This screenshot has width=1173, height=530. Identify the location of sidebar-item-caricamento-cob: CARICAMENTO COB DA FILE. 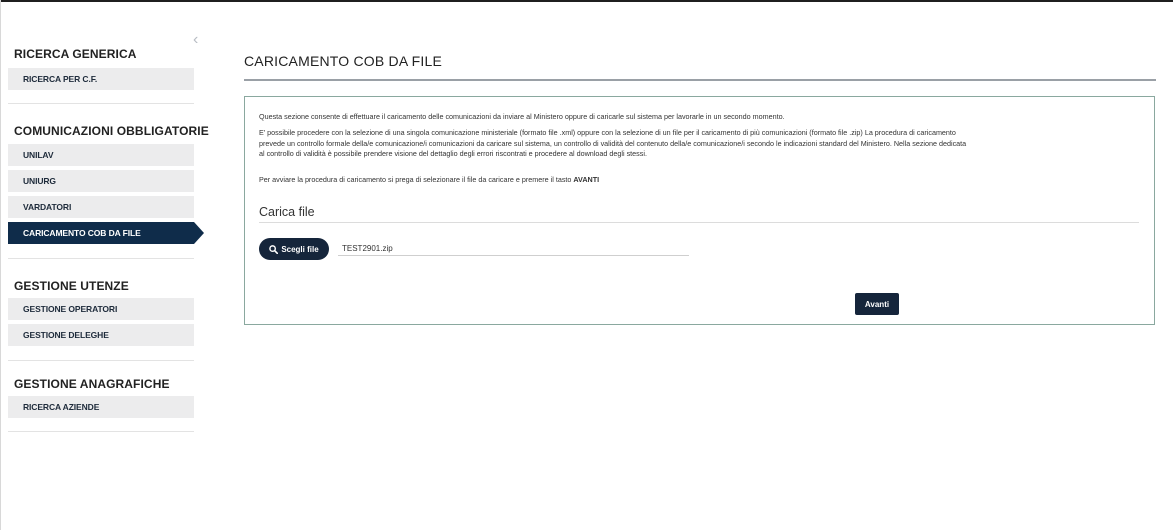
(106, 233).